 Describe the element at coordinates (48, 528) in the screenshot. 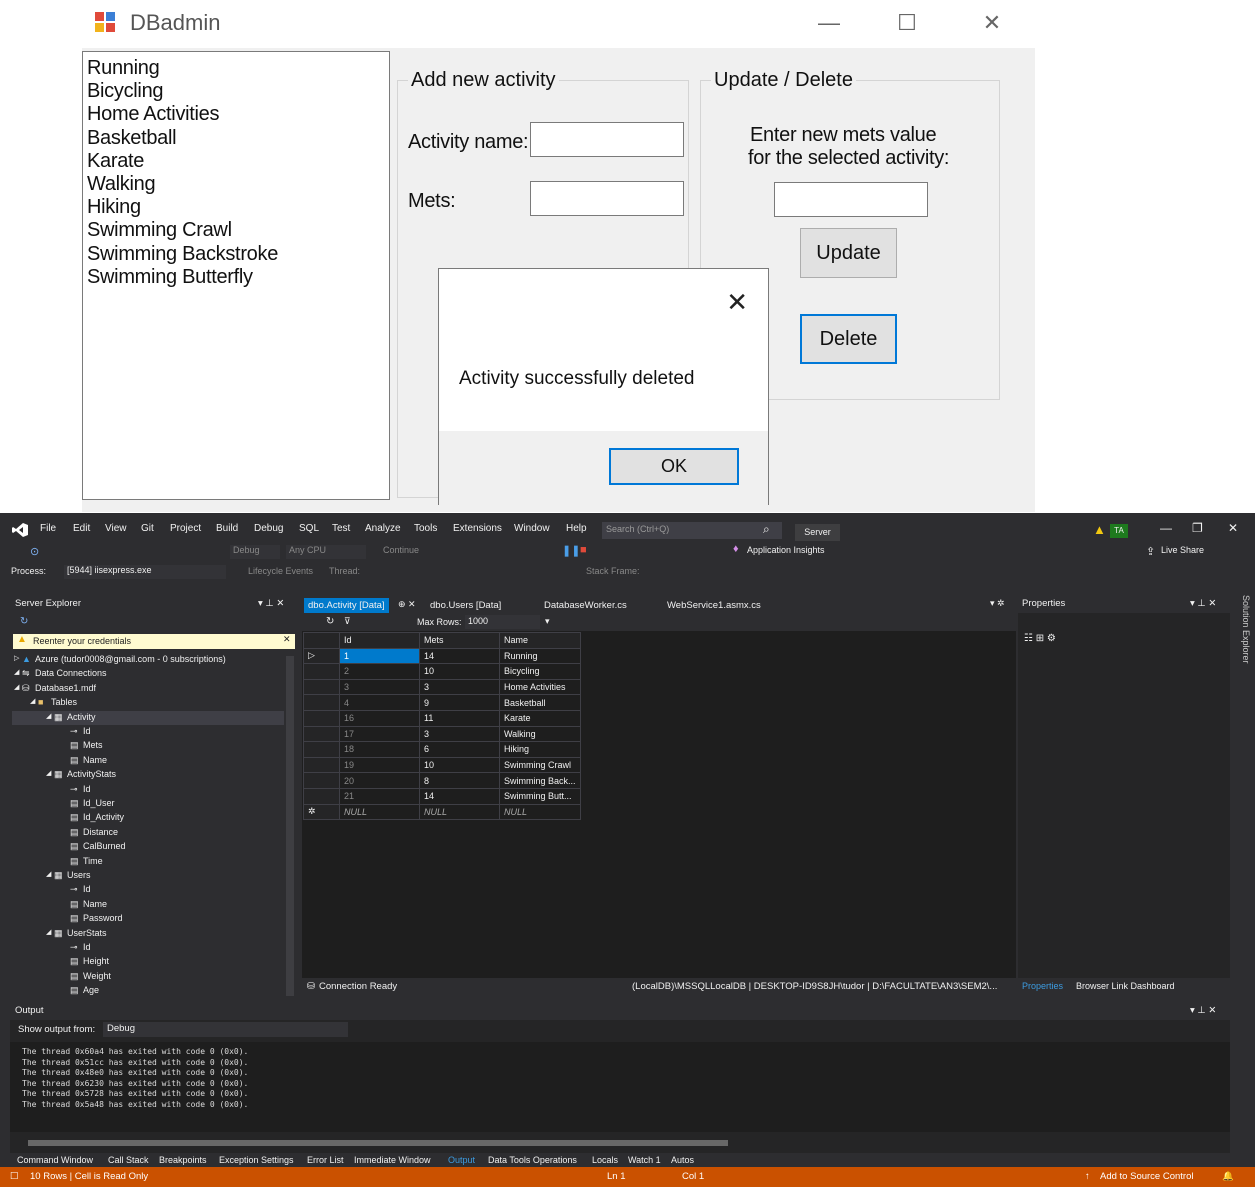

I see `menu-file: File` at that location.